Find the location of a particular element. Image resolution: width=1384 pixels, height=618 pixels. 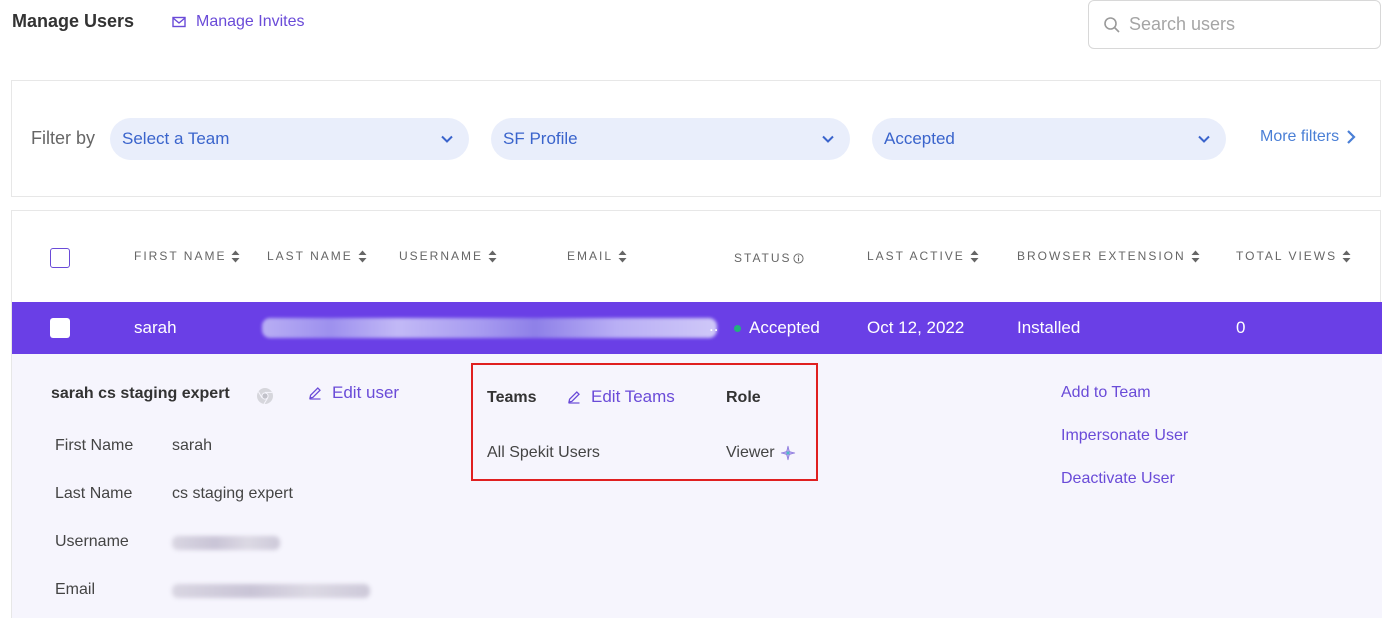

status-dot-icon is located at coordinates (737, 329).